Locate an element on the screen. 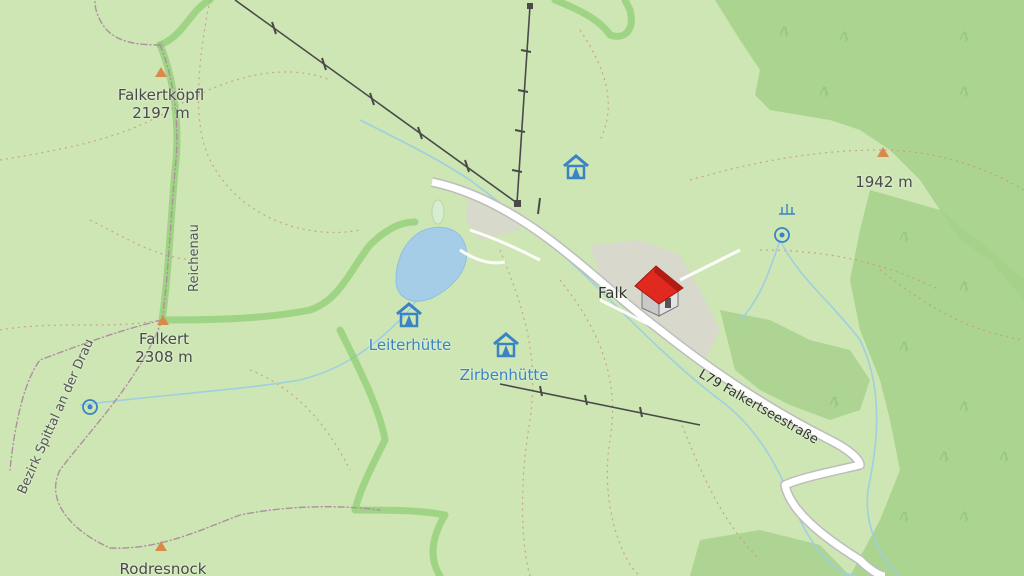 Image resolution: width=1024 pixels, height=576 pixels. locality-label: Reichenau is located at coordinates (194, 258).